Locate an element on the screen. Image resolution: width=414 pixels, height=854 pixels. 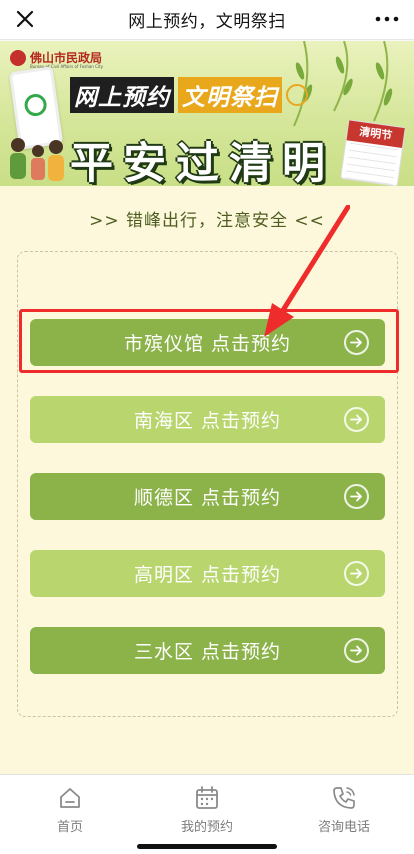
slogan: 平安过清明 is located at coordinates (202, 162).